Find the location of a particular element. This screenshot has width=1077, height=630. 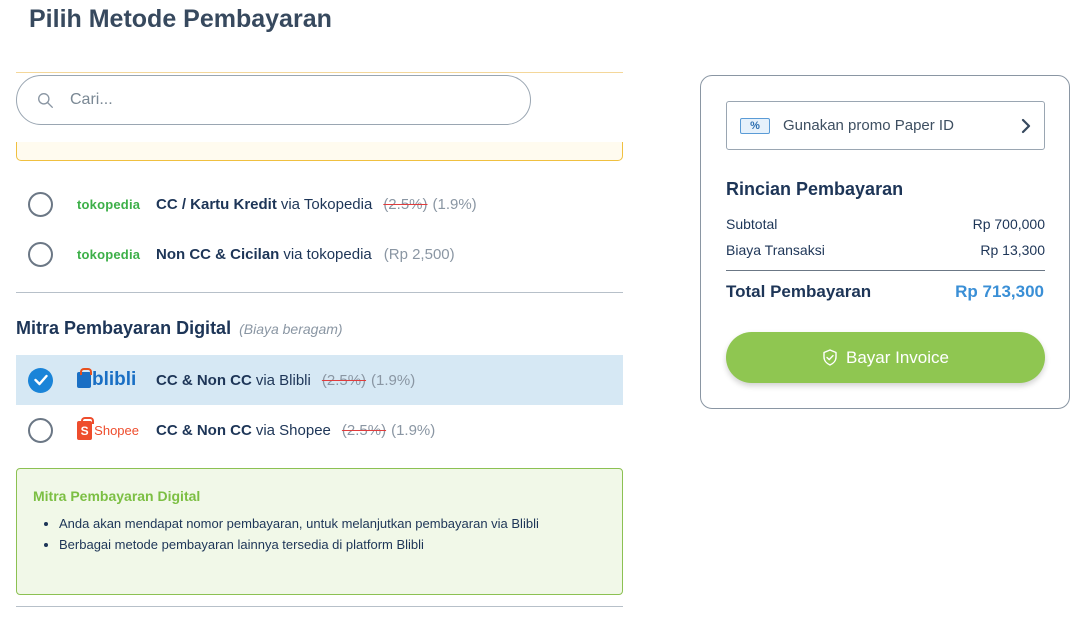

shopee-bag-icon: S is located at coordinates (86, 428).